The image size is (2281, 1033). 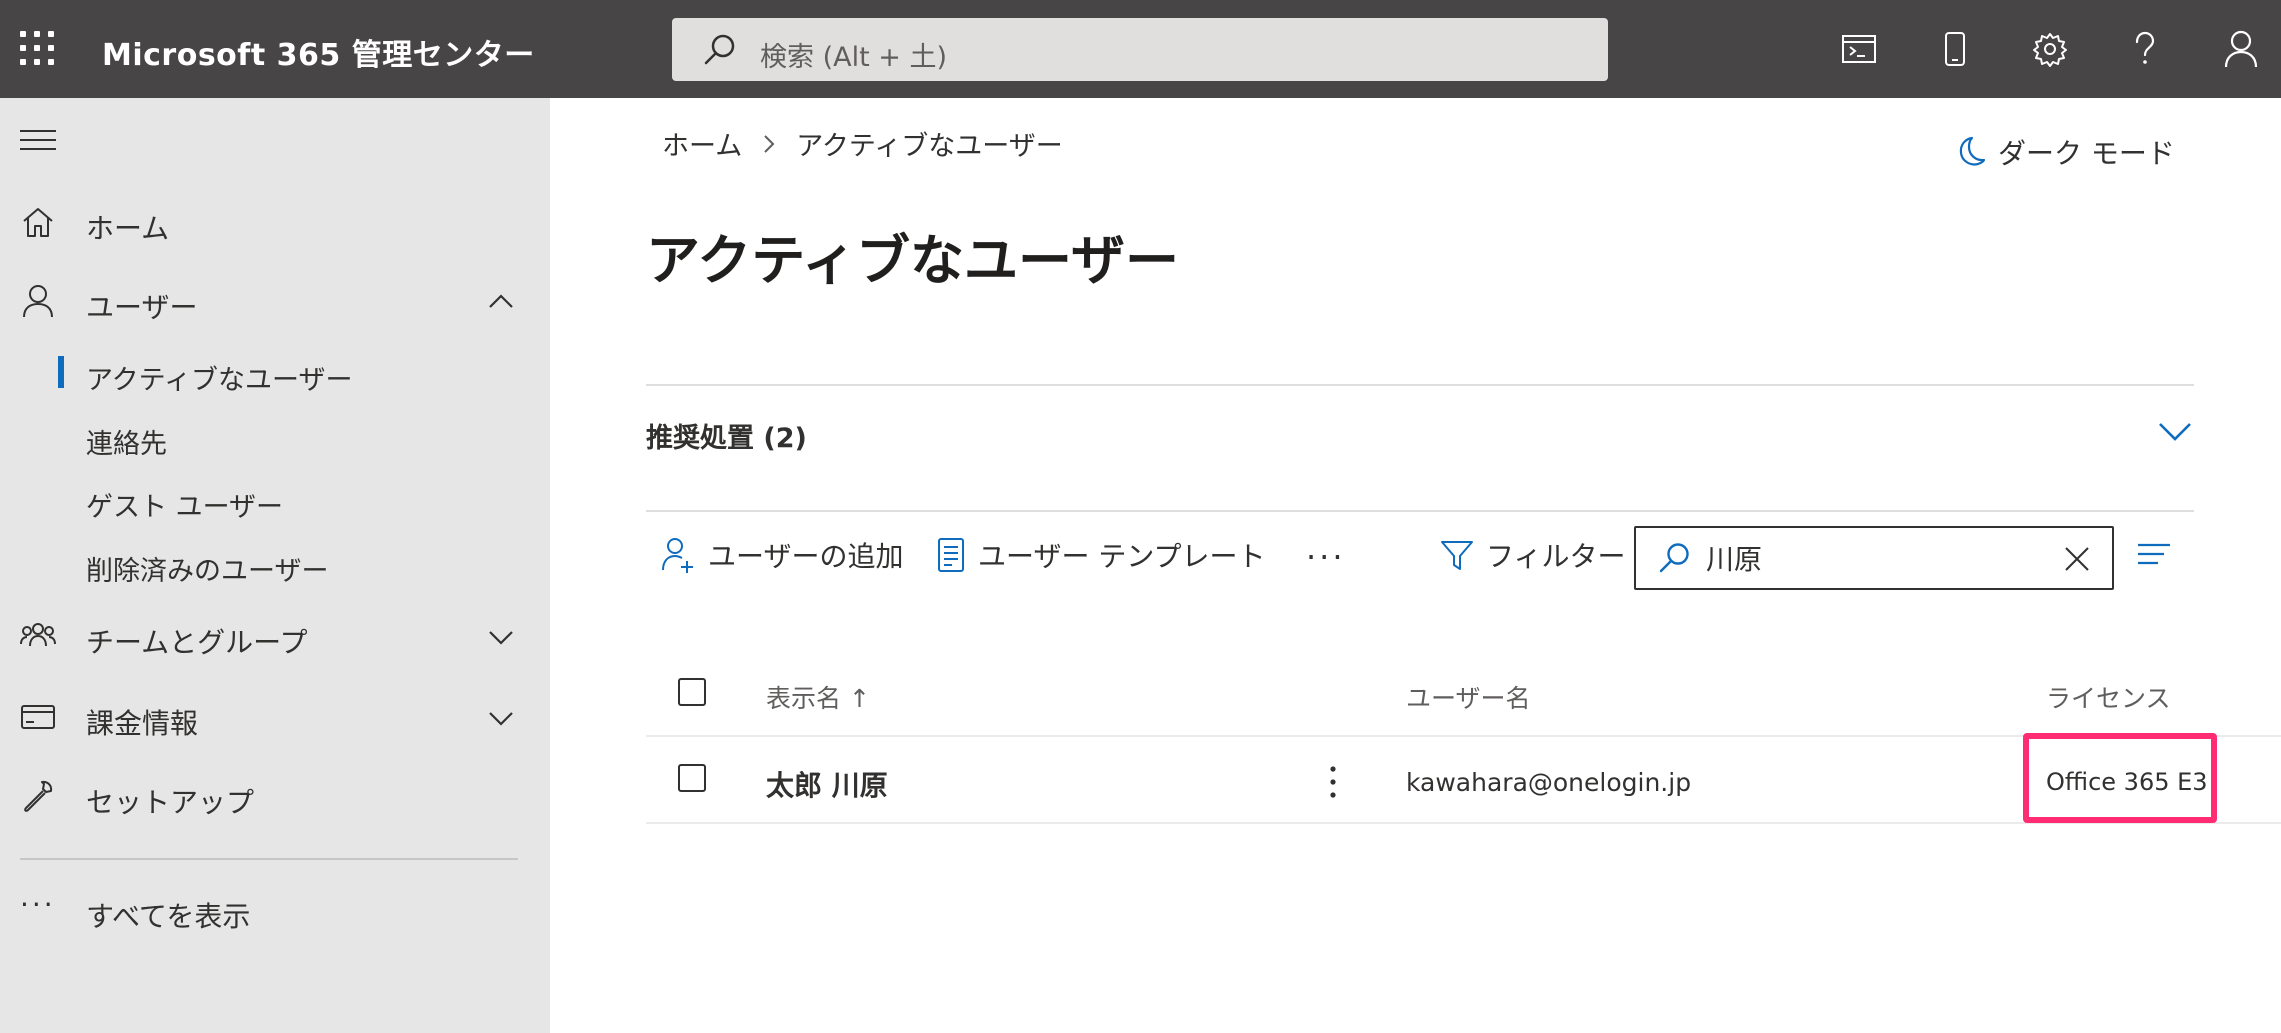 What do you see at coordinates (275, 222) in the screenshot?
I see `sidebar-item-home: ホーム` at bounding box center [275, 222].